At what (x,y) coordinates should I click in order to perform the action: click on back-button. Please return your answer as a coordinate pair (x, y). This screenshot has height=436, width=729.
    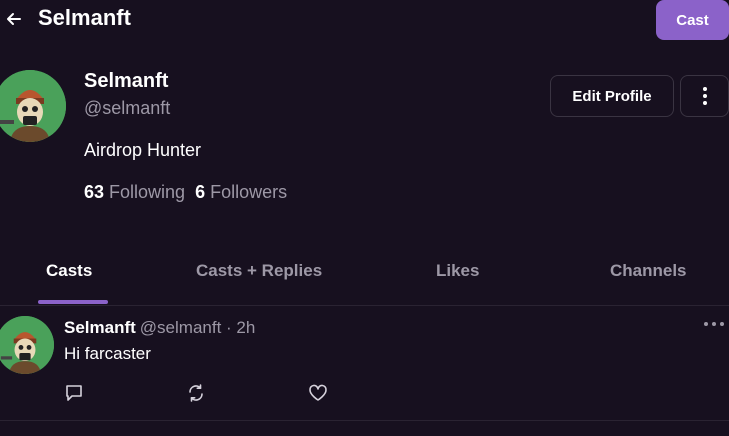
    Looking at the image, I should click on (14, 19).